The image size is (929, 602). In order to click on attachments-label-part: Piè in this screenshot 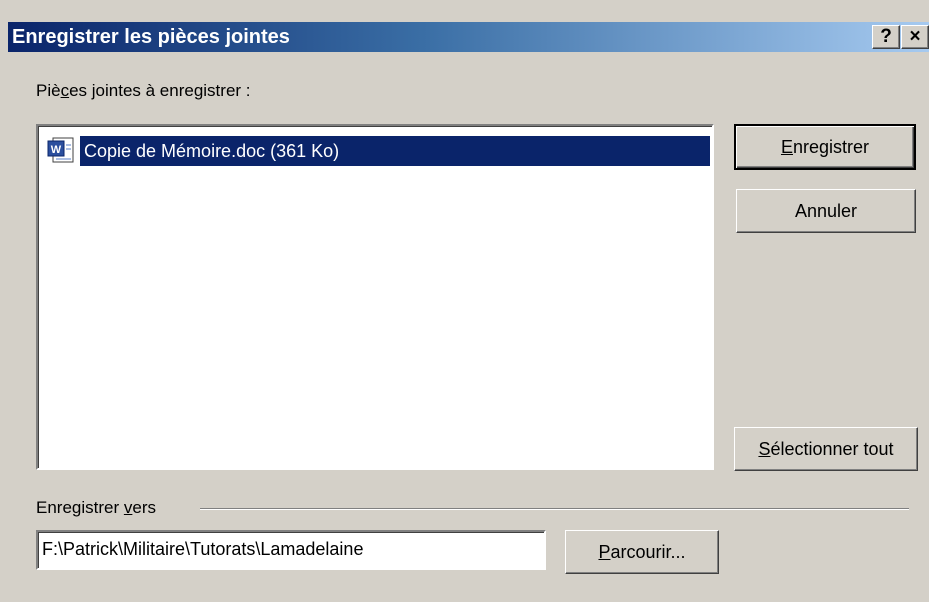, I will do `click(48, 90)`.